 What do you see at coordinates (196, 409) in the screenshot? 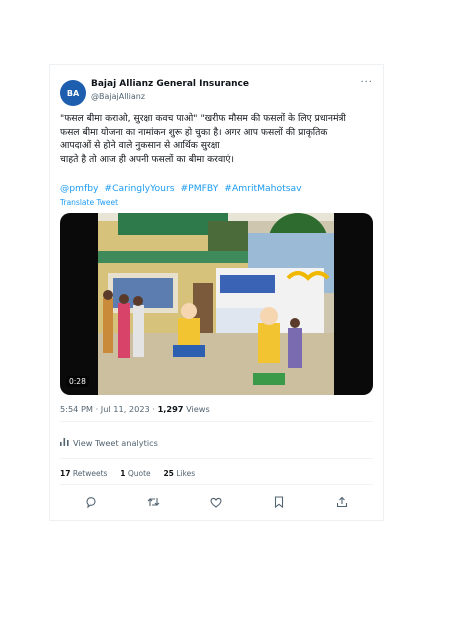
I see `views-label: Views` at bounding box center [196, 409].